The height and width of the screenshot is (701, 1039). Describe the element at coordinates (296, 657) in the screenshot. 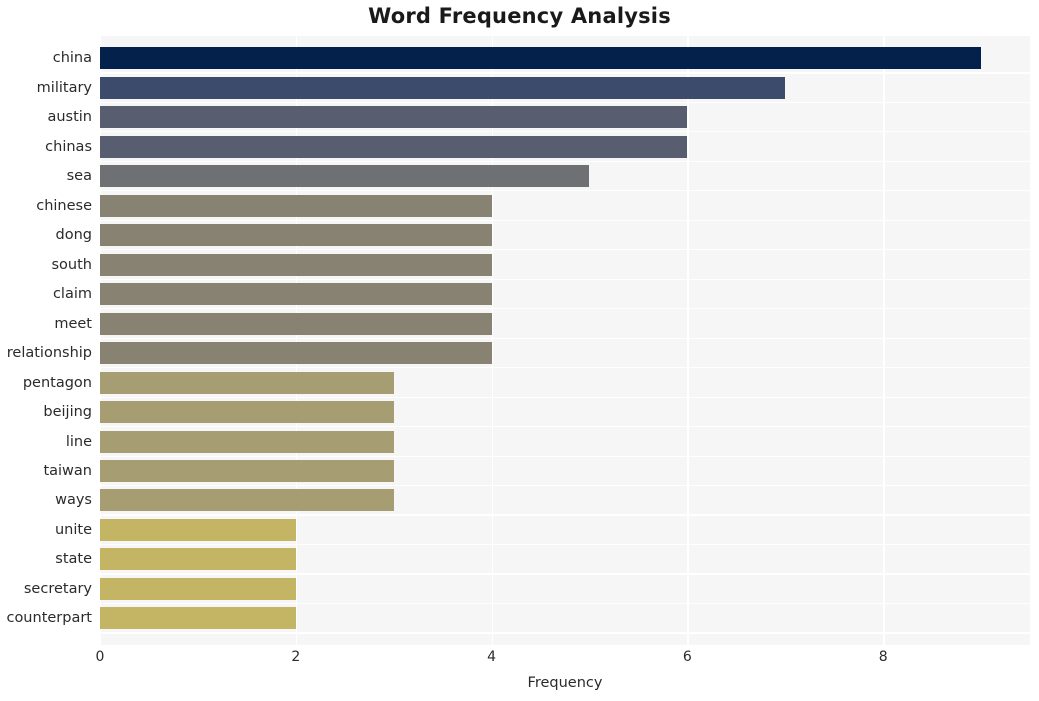

I see `x-tick-label: 2` at that location.